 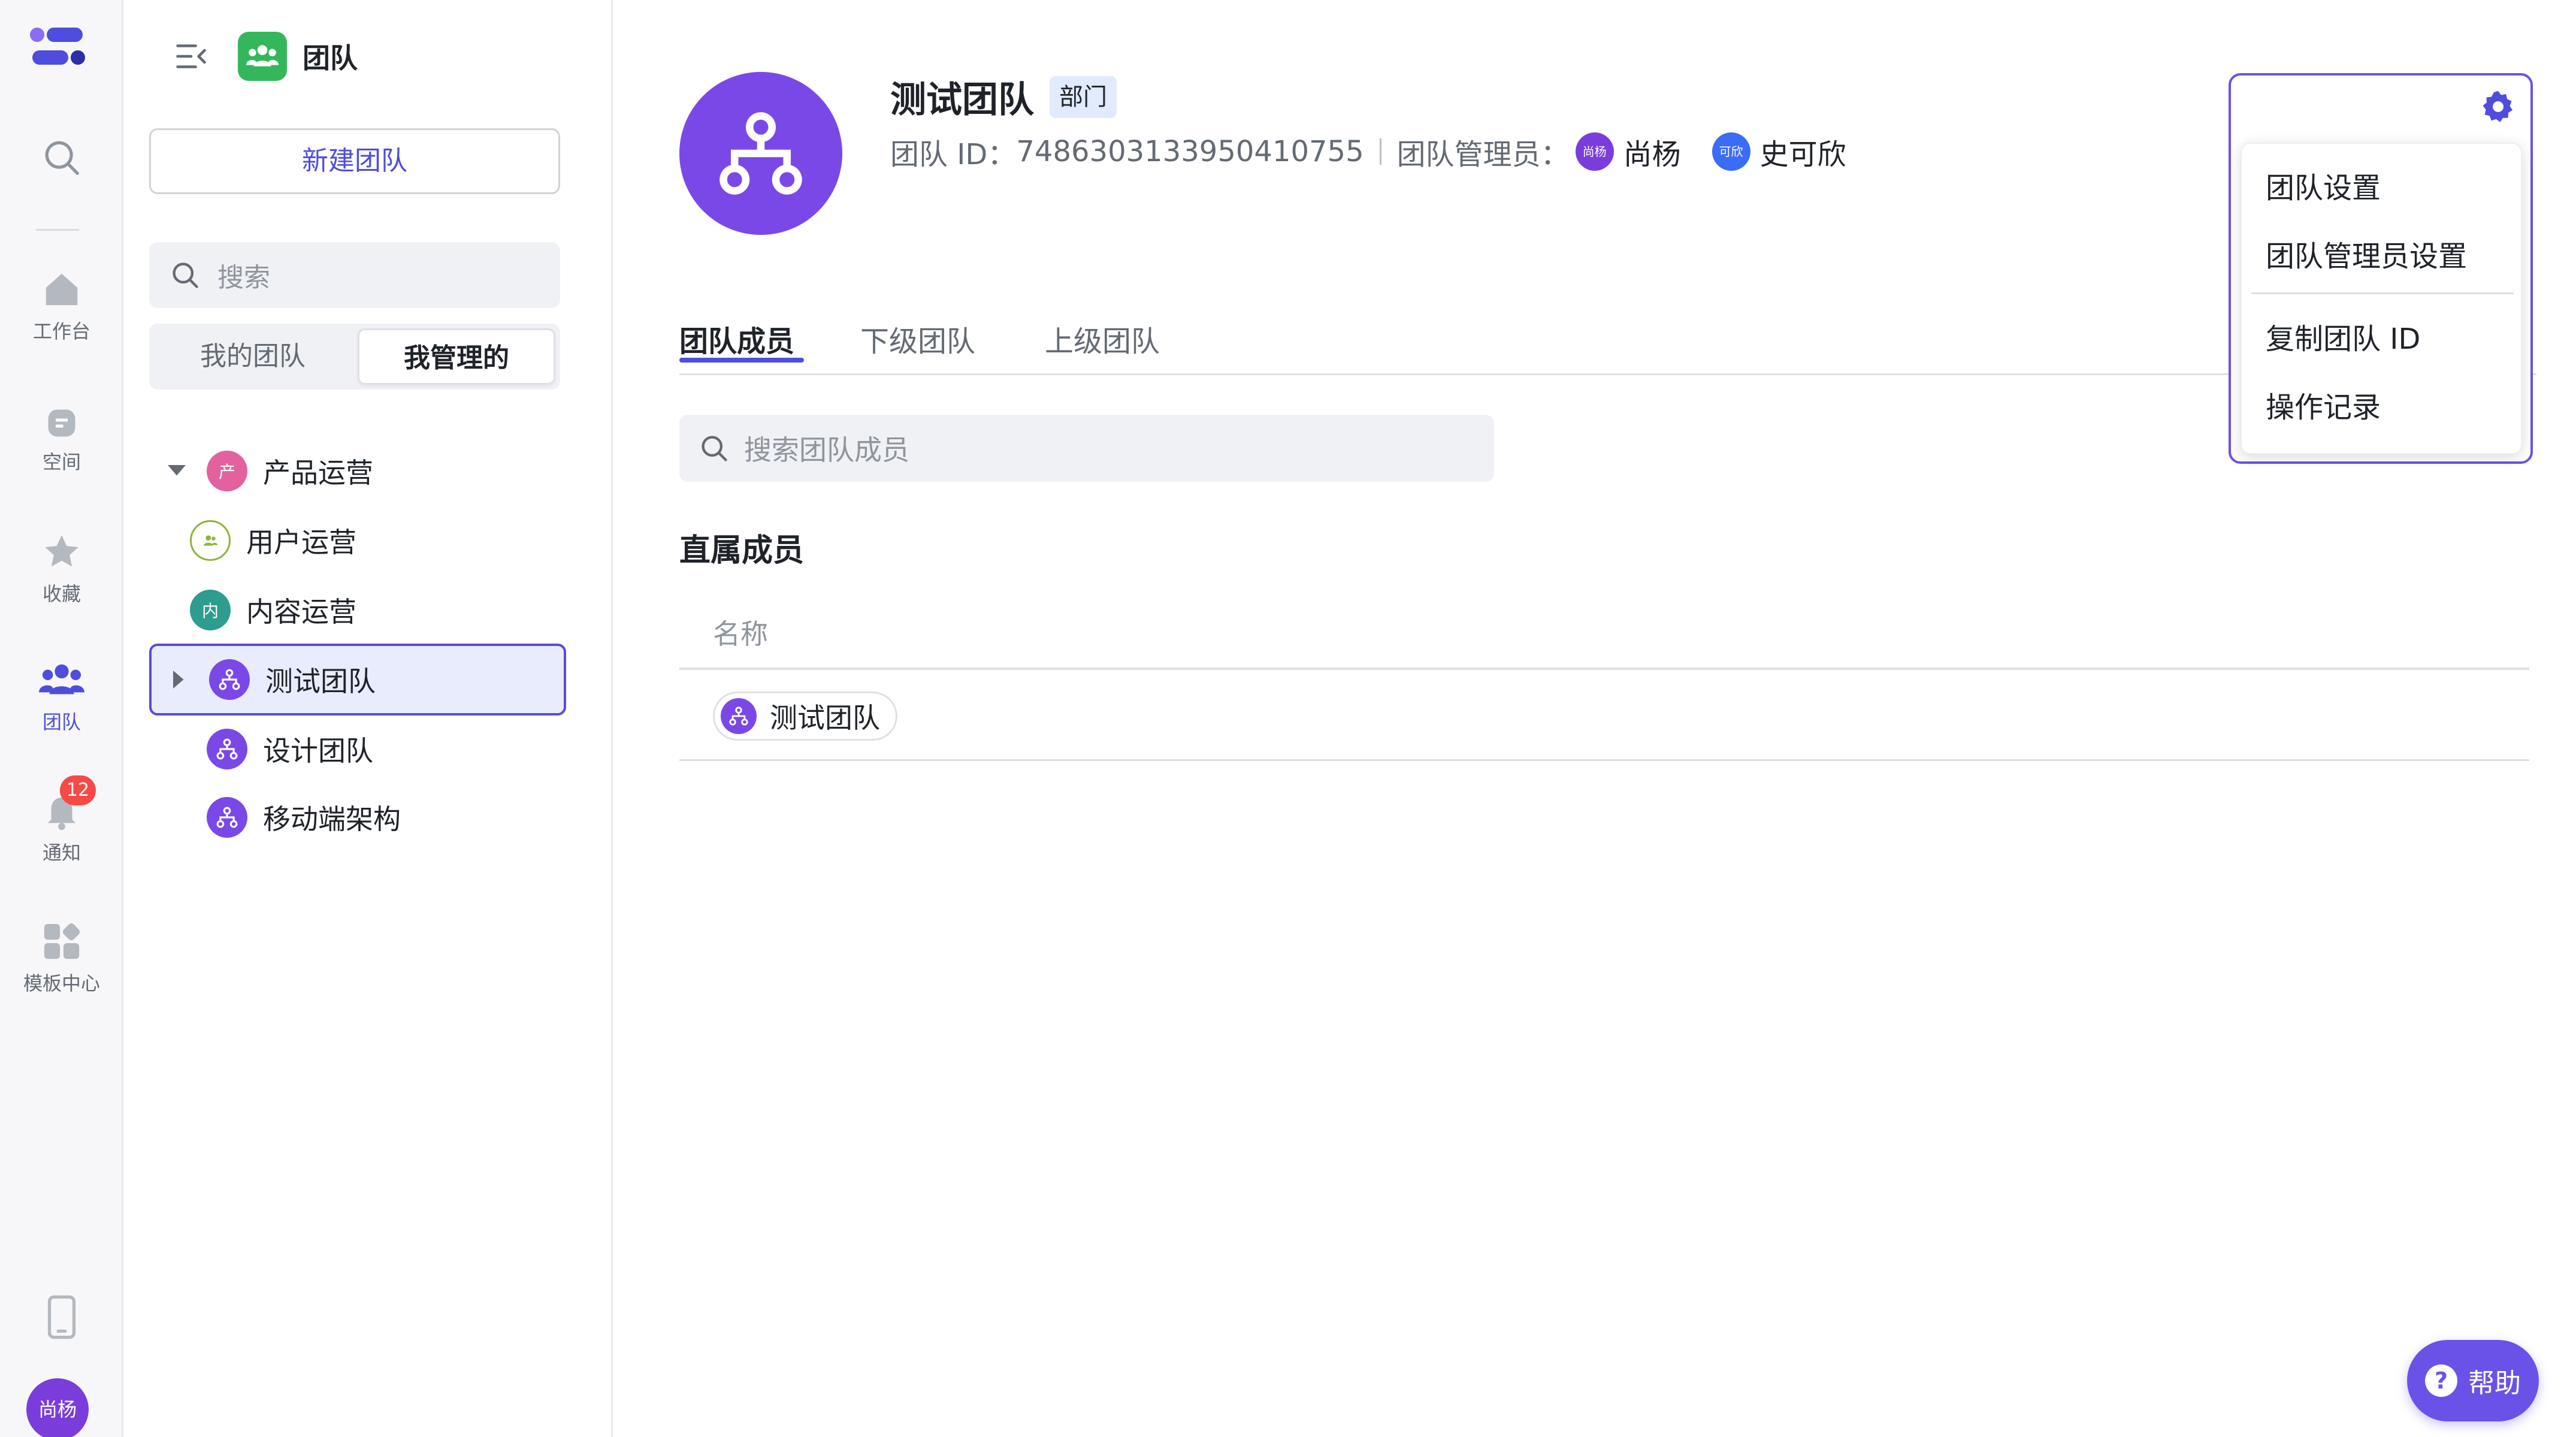 What do you see at coordinates (1594, 151) in the screenshot?
I see `manager-avatar: 尚杨` at bounding box center [1594, 151].